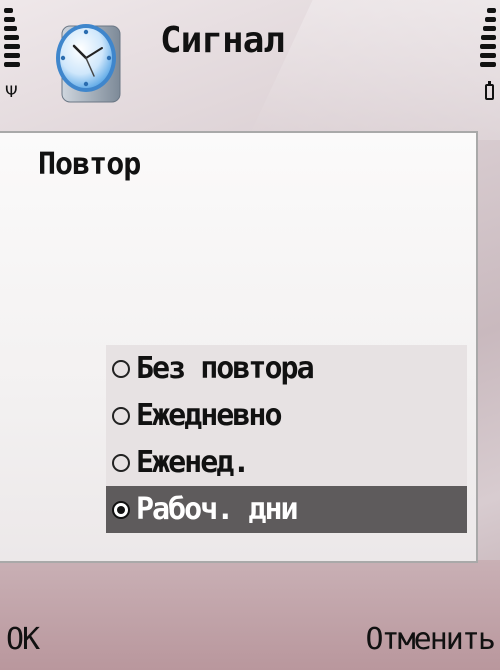  What do you see at coordinates (488, 39) in the screenshot?
I see `battery-level-icon` at bounding box center [488, 39].